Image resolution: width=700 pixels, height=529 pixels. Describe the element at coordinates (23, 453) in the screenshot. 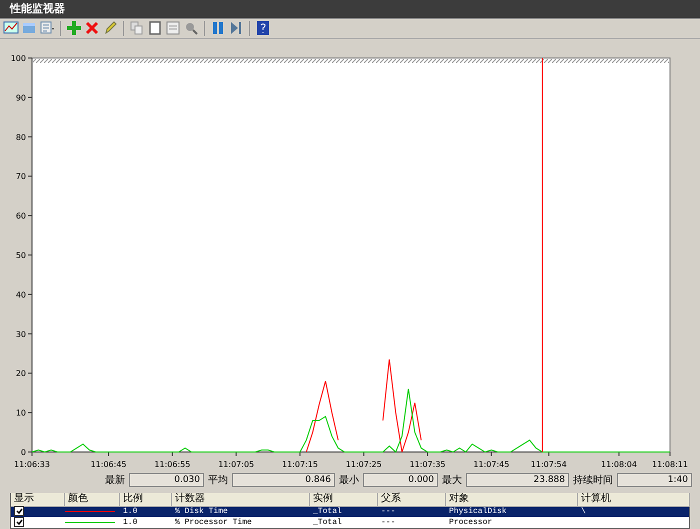

I see `y-tick-label: 0` at that location.